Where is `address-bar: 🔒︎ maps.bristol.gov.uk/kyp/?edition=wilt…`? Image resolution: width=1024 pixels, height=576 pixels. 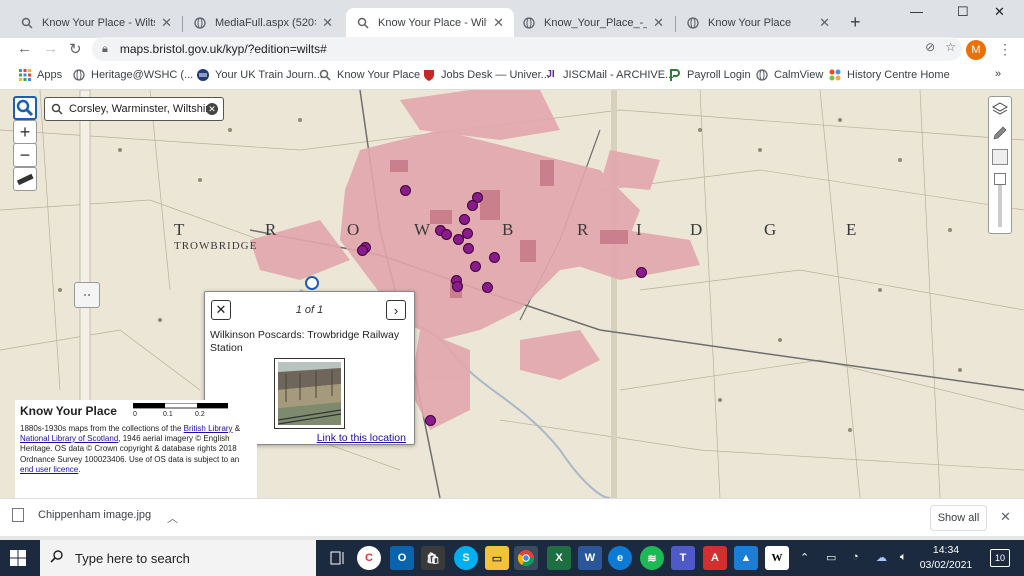 address-bar: 🔒︎ maps.bristol.gov.uk/kyp/?edition=wilt… is located at coordinates (527, 49).